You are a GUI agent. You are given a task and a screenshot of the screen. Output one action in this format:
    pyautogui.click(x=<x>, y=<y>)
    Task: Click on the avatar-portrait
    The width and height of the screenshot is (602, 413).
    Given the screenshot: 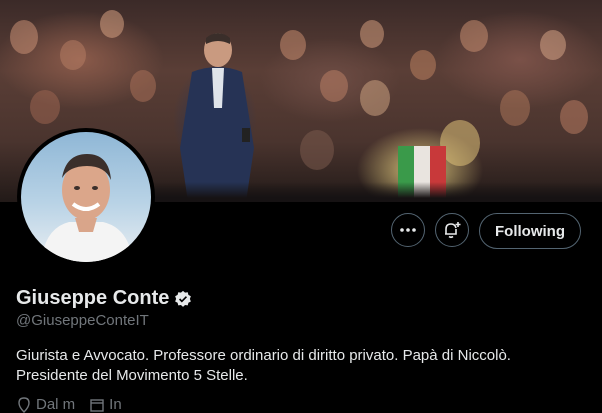 What is the action you would take?
    pyautogui.click(x=87, y=208)
    